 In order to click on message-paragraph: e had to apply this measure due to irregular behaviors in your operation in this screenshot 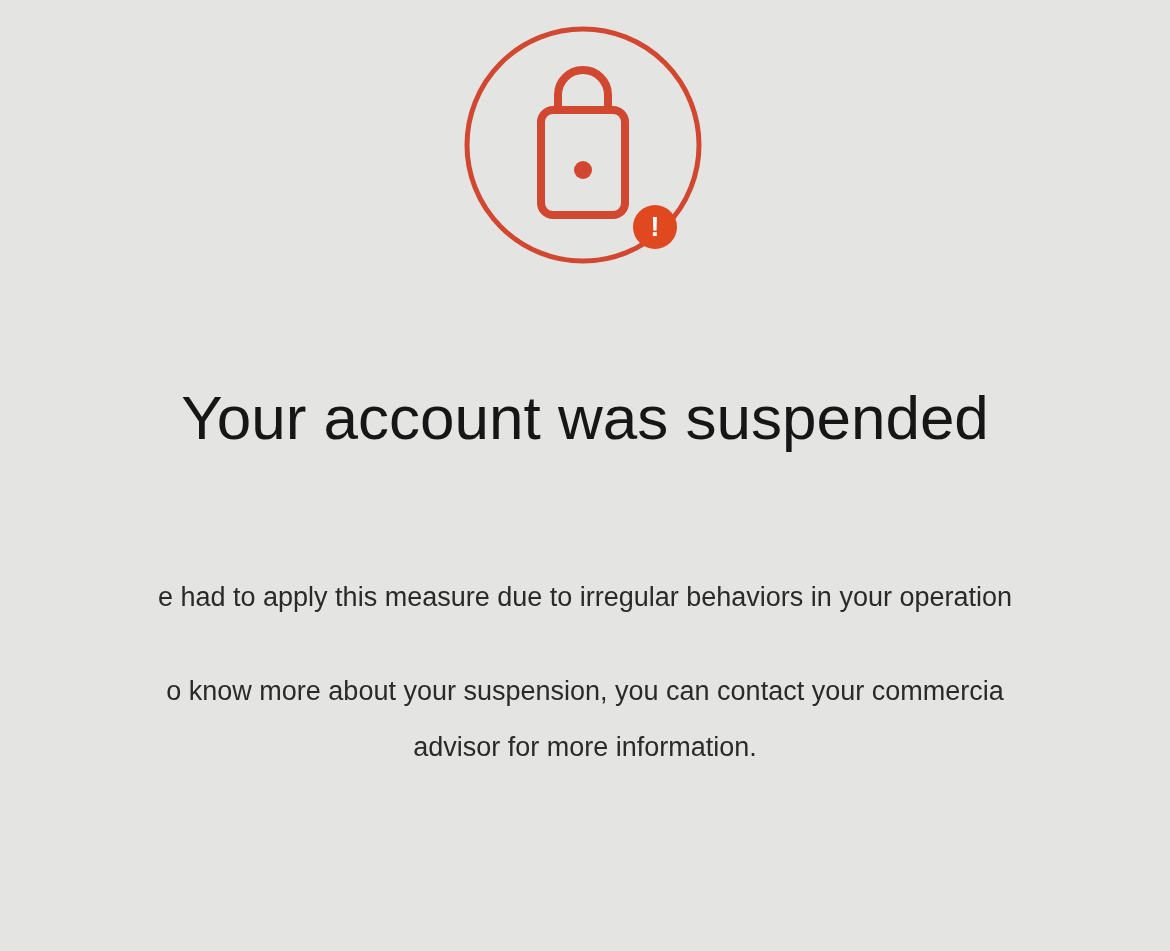, I will do `click(585, 597)`.